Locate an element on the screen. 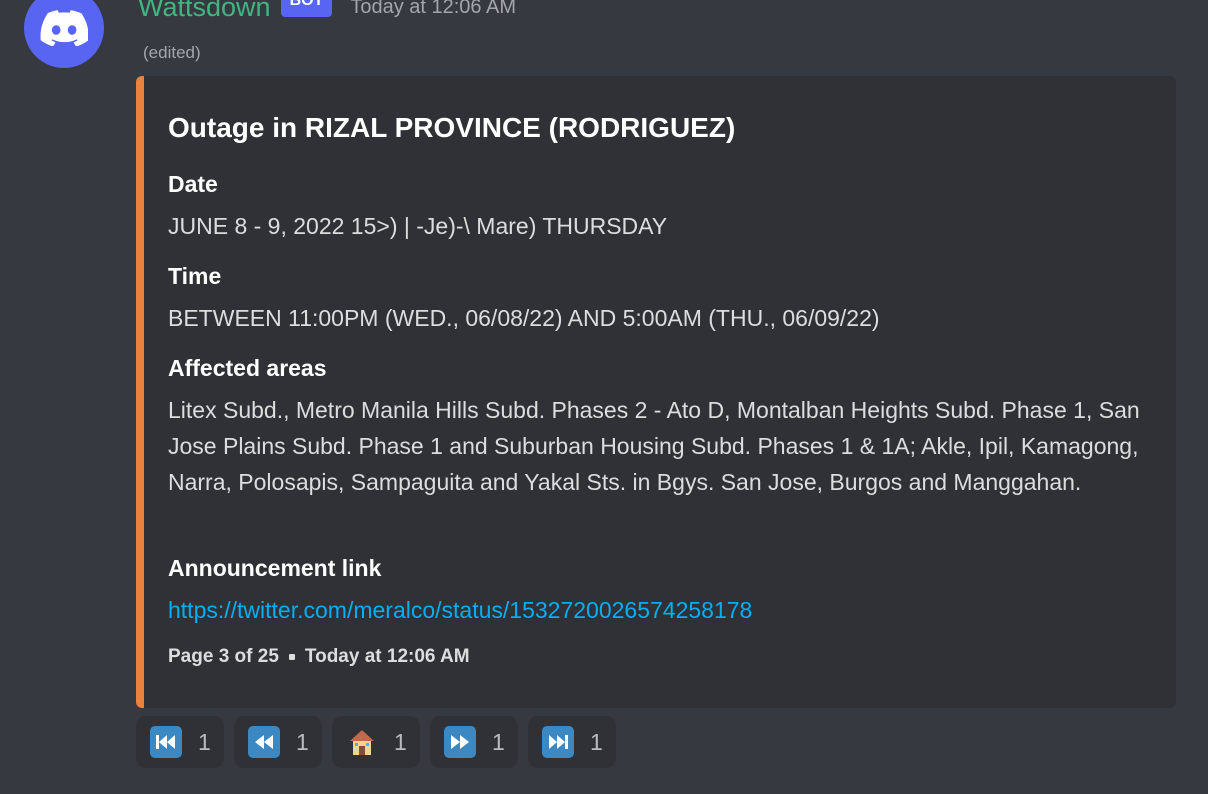 The height and width of the screenshot is (794, 1208). reaction-home: 1 is located at coordinates (376, 742).